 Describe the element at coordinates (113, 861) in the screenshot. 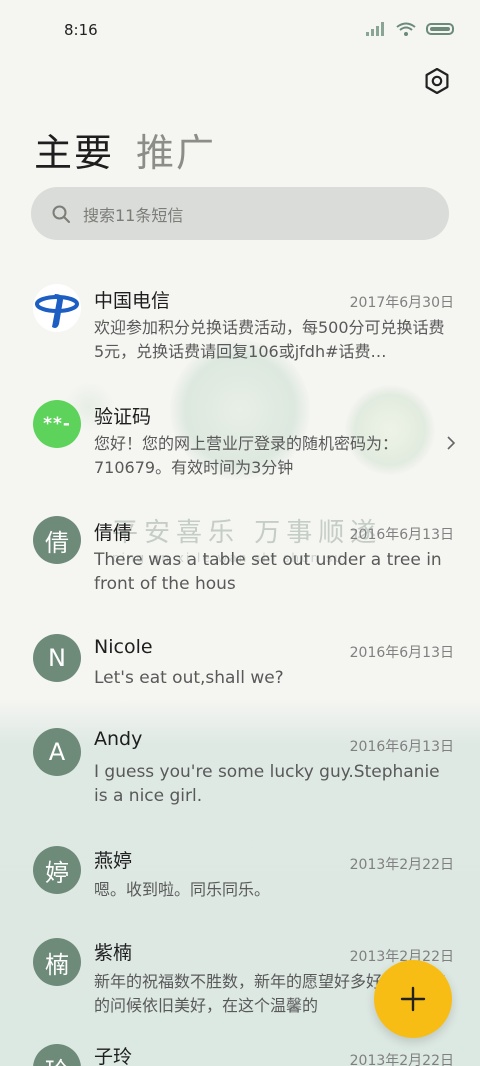

I see `row-title: 燕婷` at that location.